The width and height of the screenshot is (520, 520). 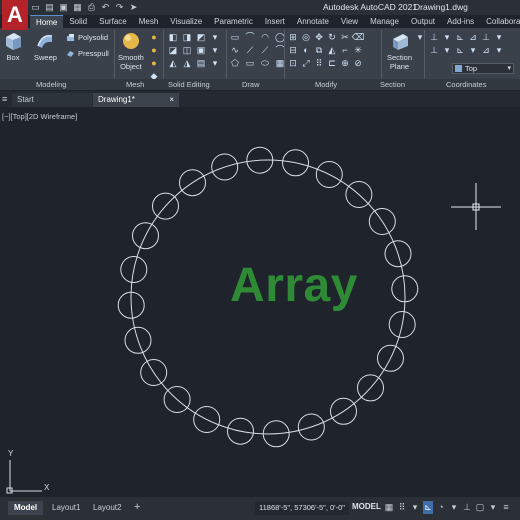 What do you see at coordinates (11, 453) in the screenshot?
I see `ucs-y-label: Y` at bounding box center [11, 453].